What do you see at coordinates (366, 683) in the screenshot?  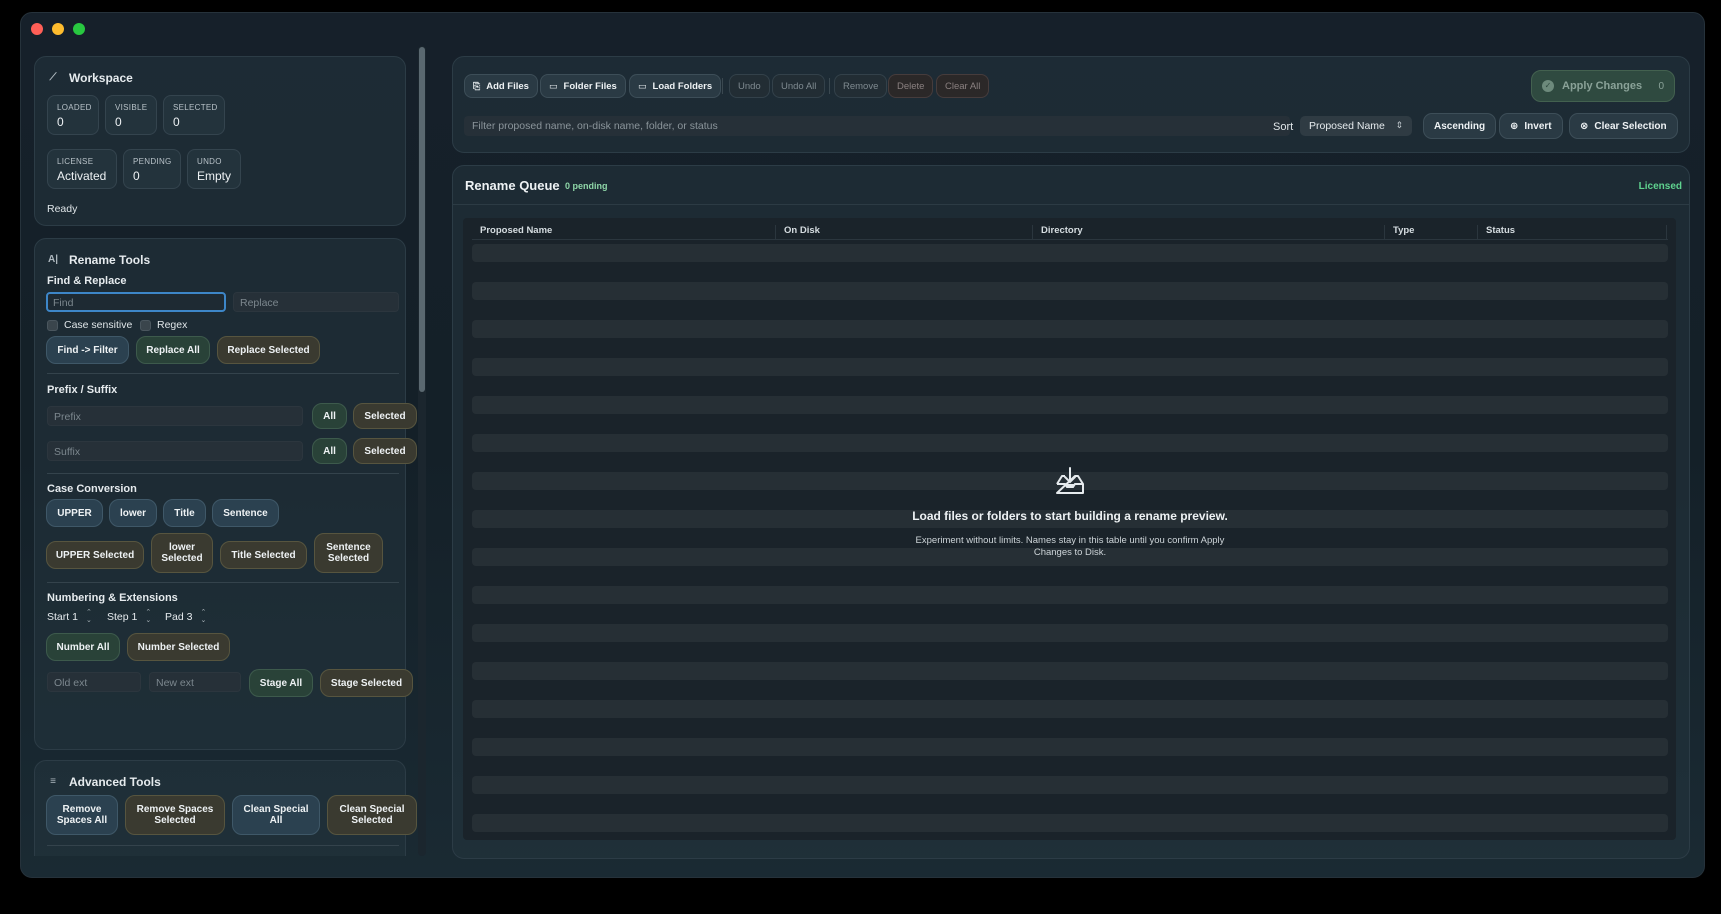 I see `stage-selected-button: Stage Selected` at bounding box center [366, 683].